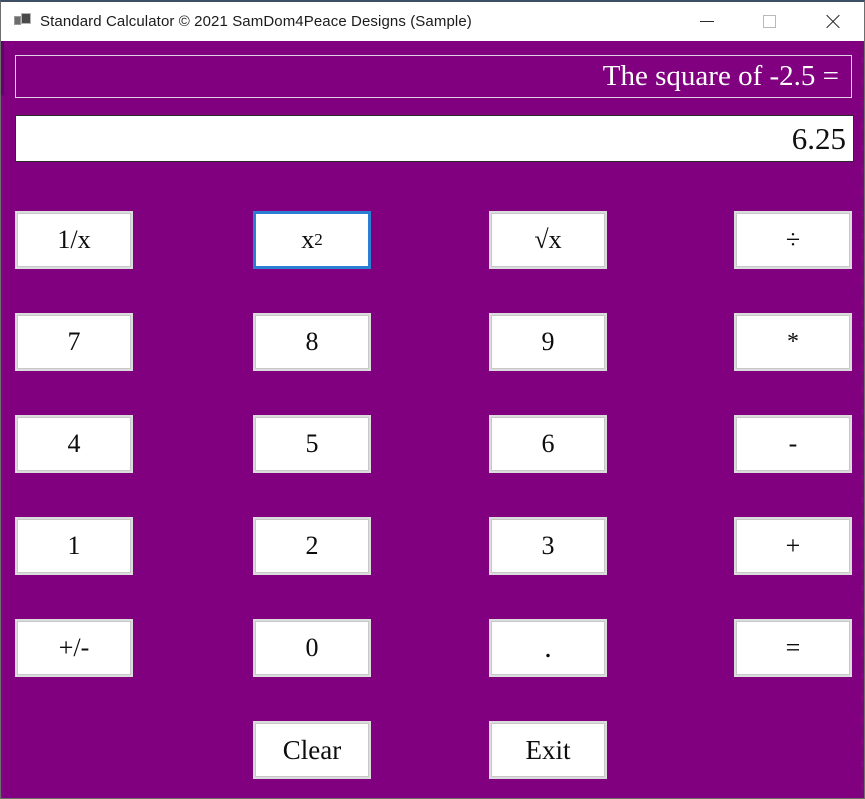  I want to click on digit-8-button: 8, so click(312, 342).